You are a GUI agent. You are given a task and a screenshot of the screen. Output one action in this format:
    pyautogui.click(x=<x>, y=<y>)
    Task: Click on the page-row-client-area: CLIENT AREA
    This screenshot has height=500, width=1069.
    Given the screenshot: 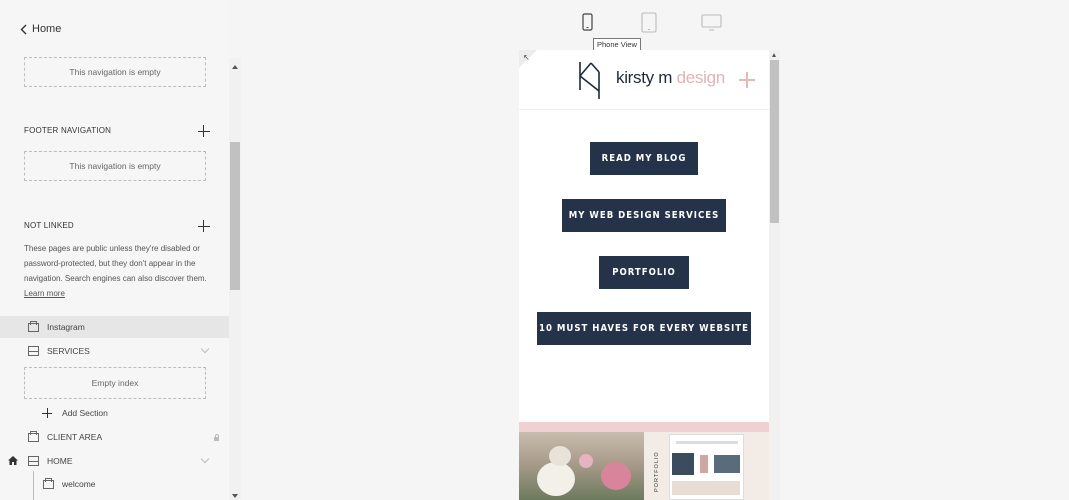 What is the action you would take?
    pyautogui.click(x=114, y=437)
    